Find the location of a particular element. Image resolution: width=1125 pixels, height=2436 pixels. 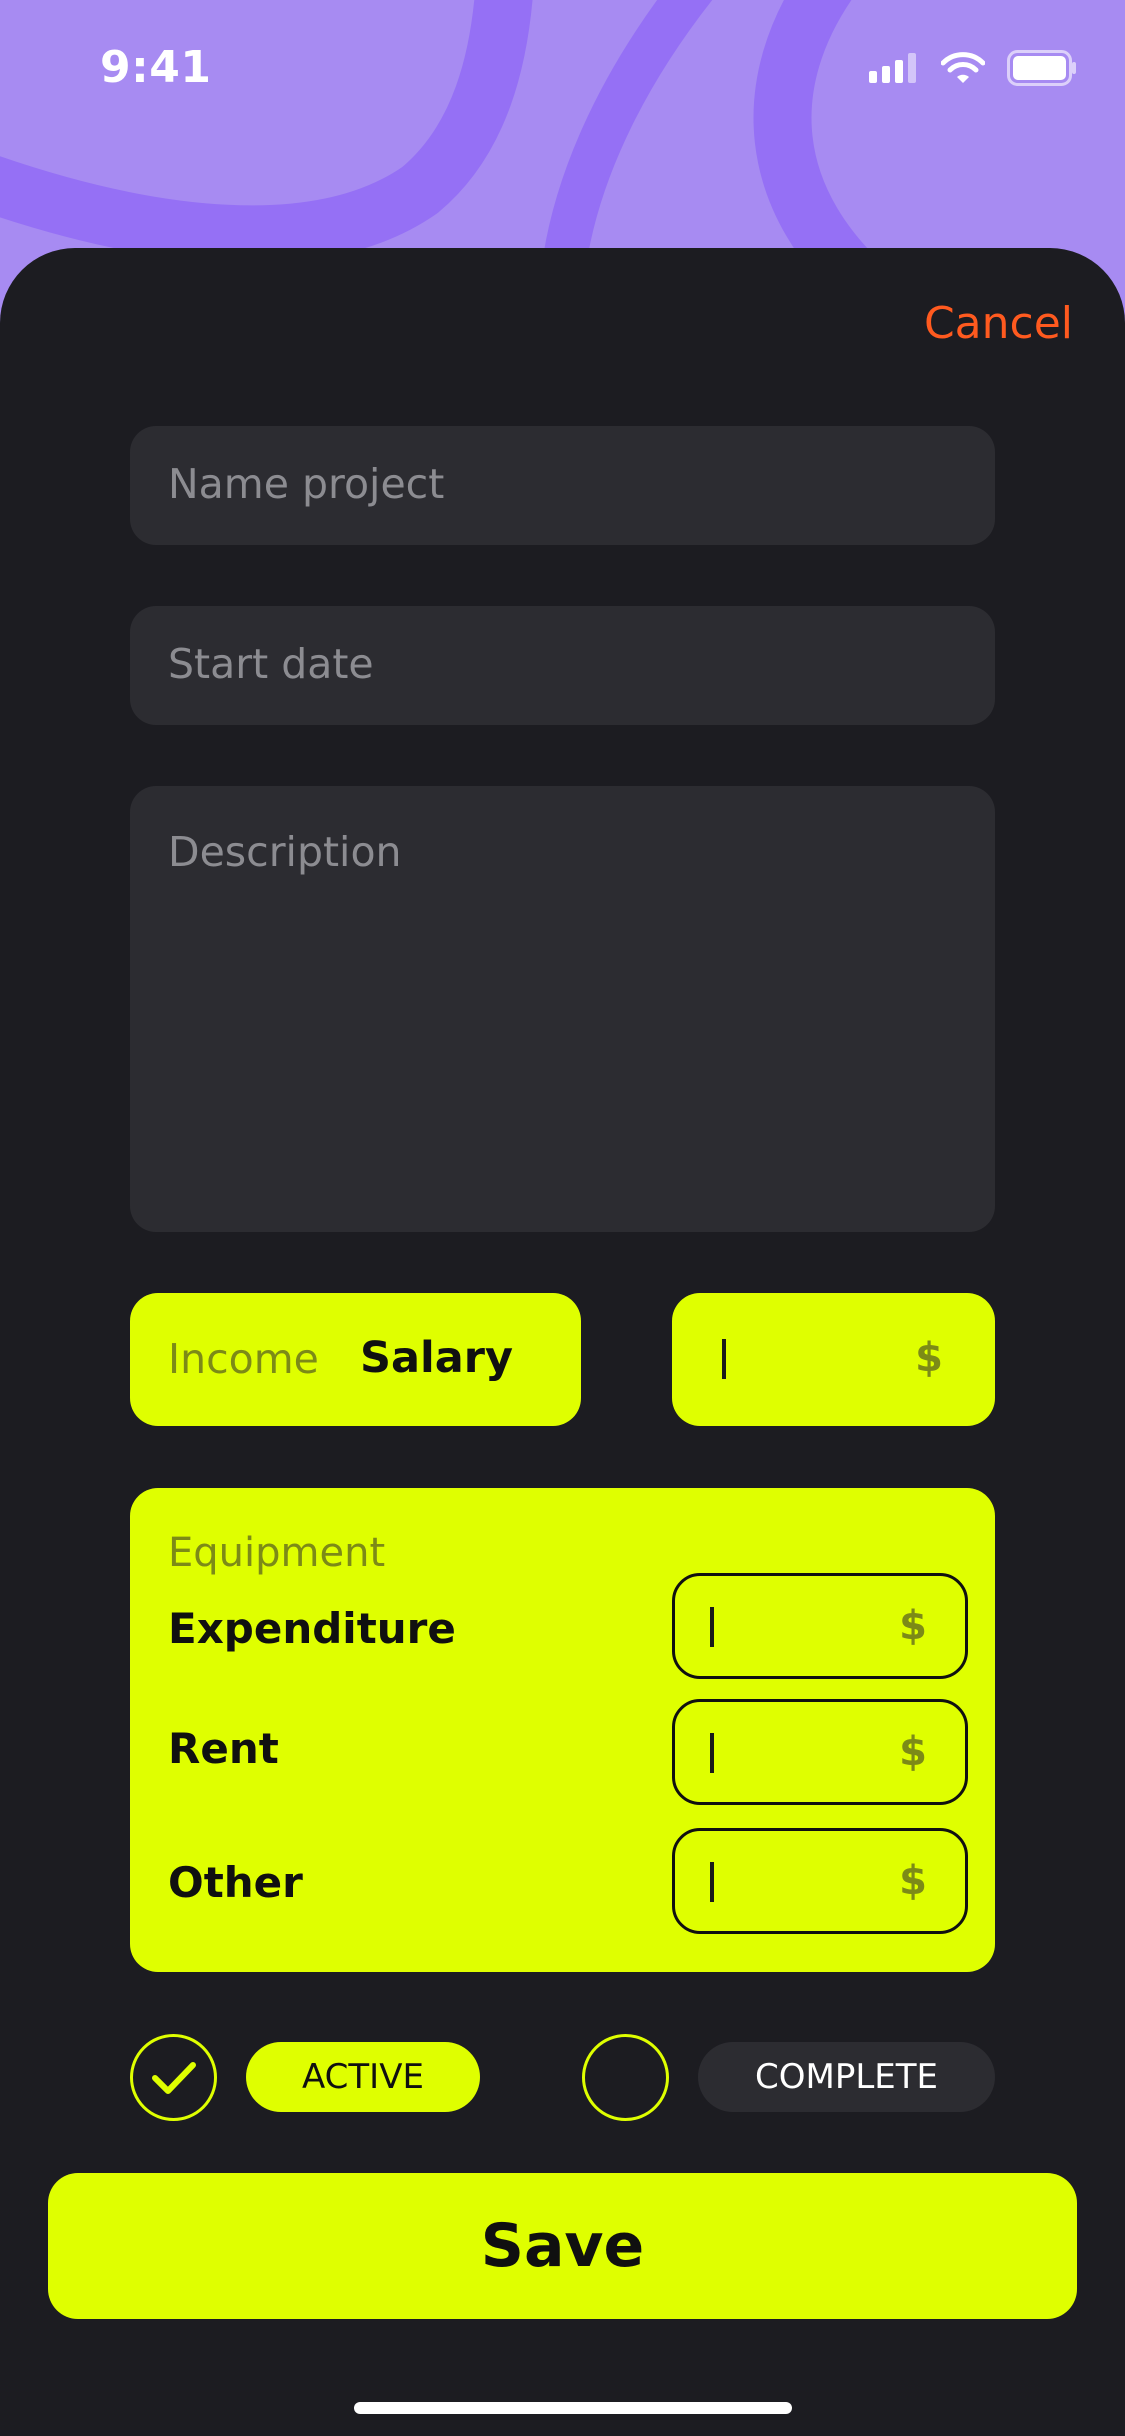

other-label: Other is located at coordinates (235, 1882).